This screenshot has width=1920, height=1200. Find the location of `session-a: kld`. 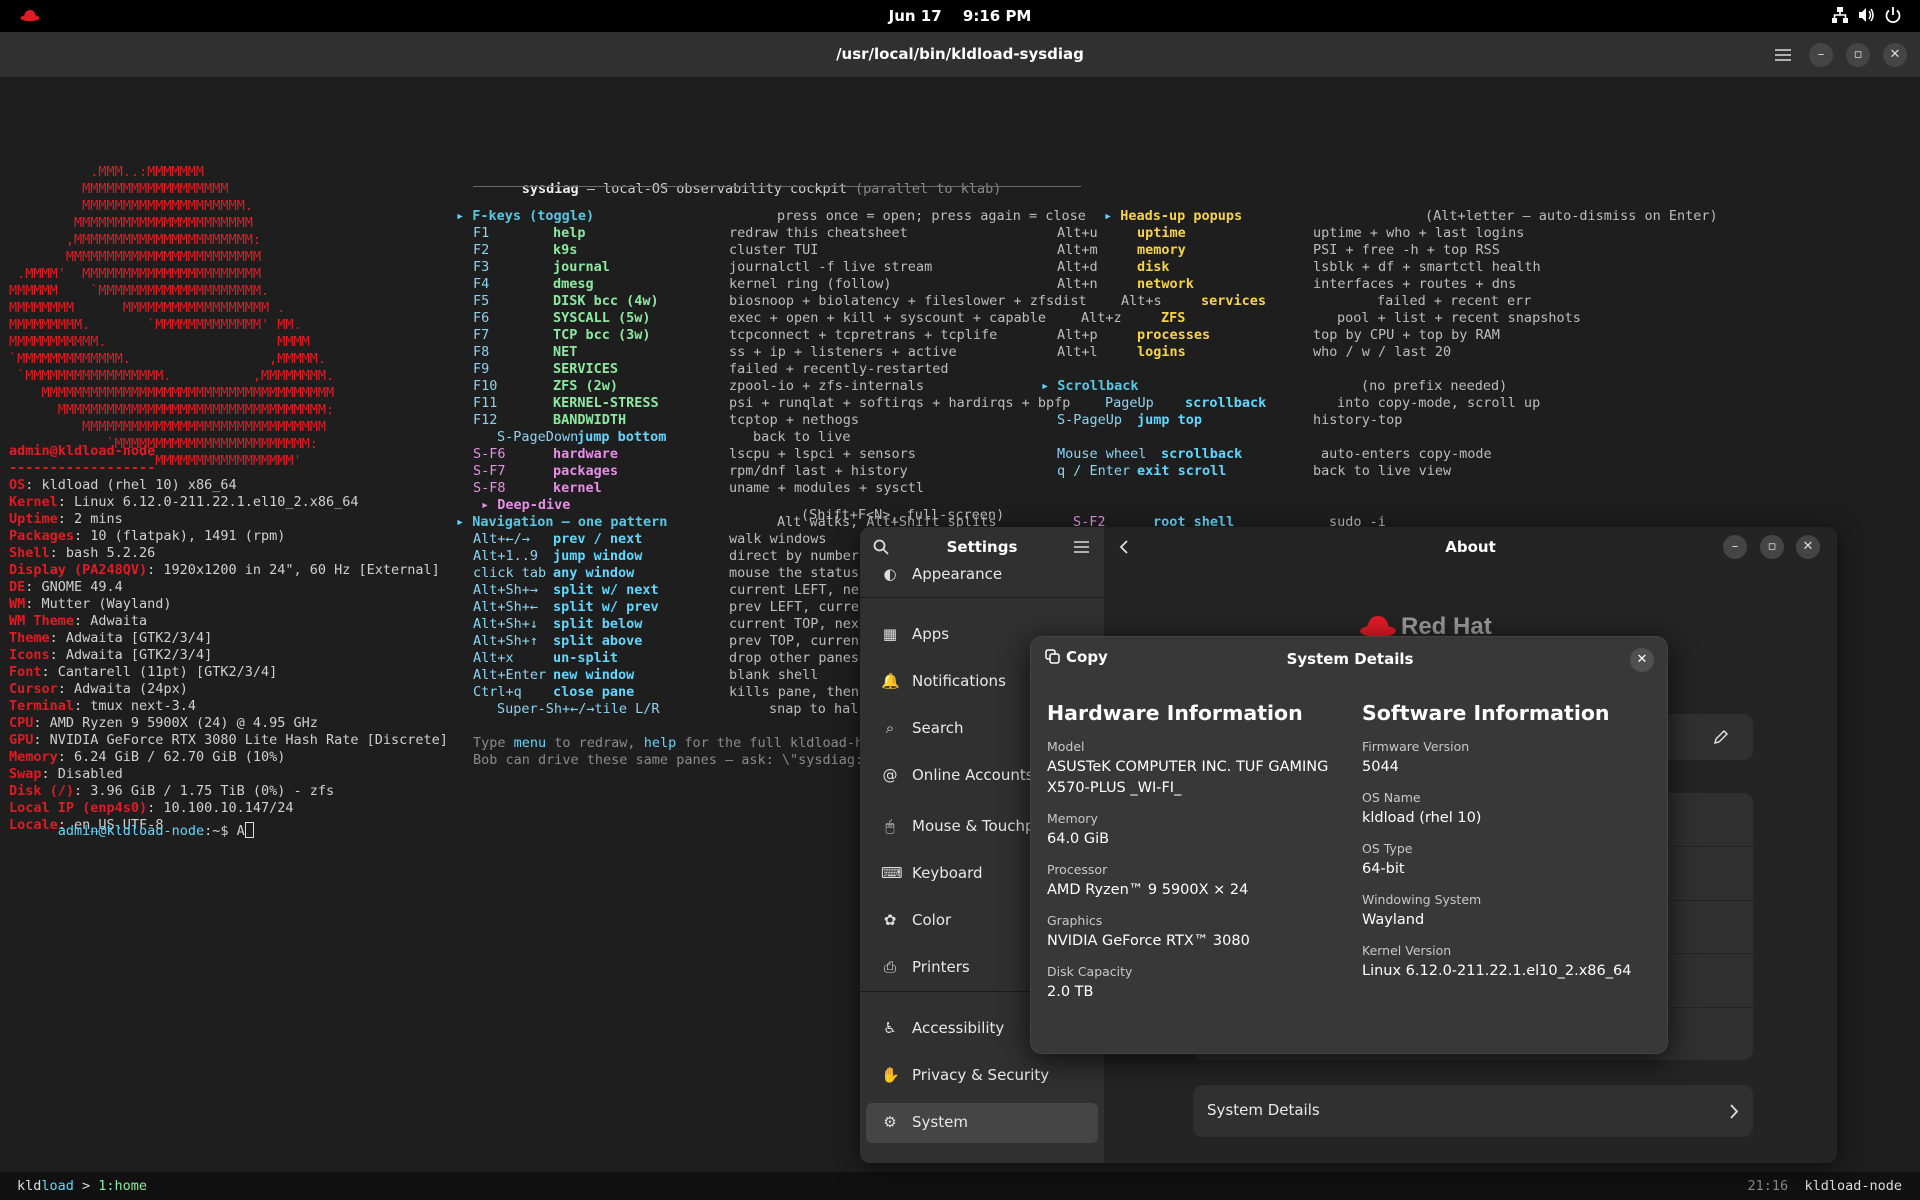

session-a: kld is located at coordinates (29, 1186).